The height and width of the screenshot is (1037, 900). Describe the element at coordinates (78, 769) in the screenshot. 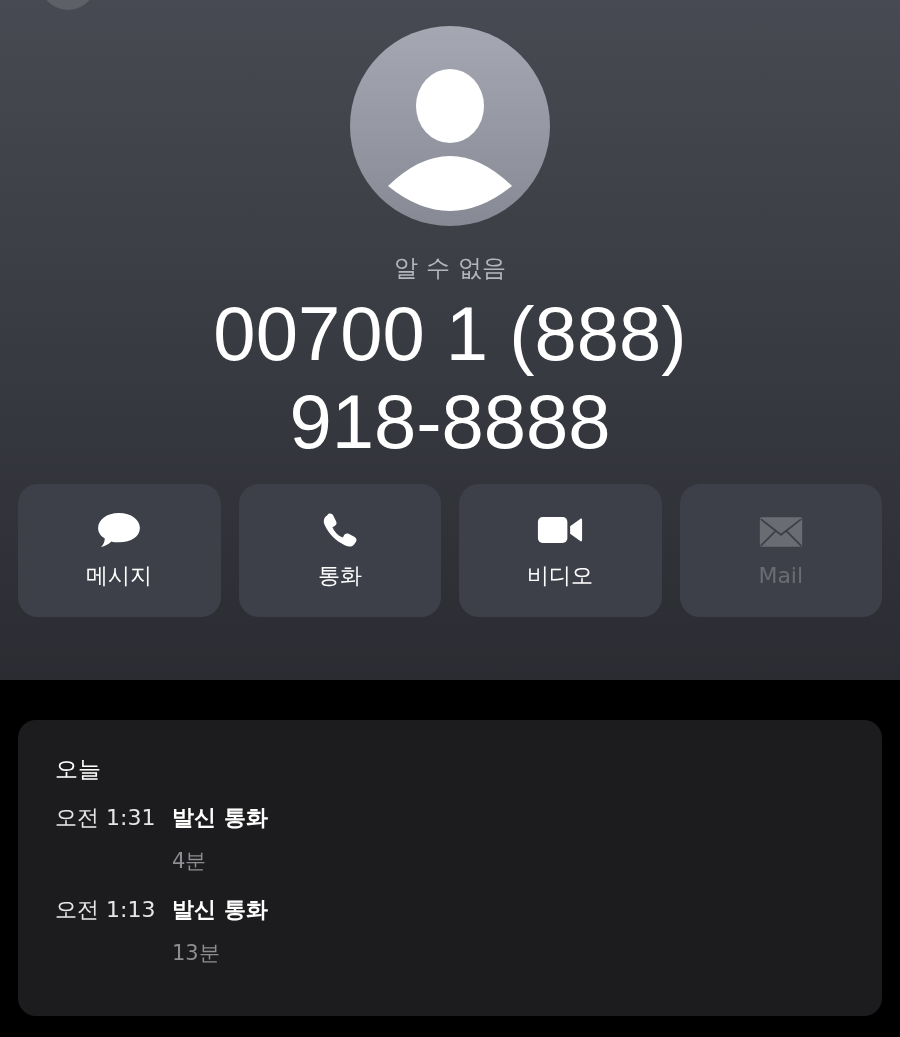

I see `date-heading: 오늘` at that location.